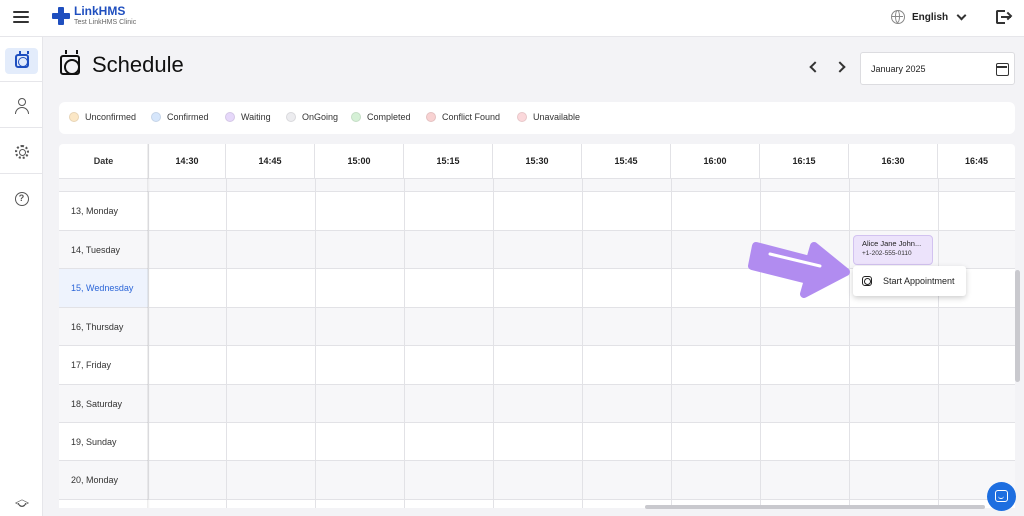  What do you see at coordinates (104, 480) in the screenshot?
I see `row-date-label: 20, Monday` at bounding box center [104, 480].